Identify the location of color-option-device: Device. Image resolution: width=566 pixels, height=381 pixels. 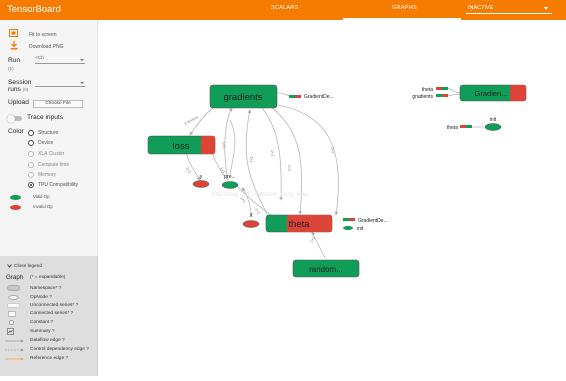
(46, 143).